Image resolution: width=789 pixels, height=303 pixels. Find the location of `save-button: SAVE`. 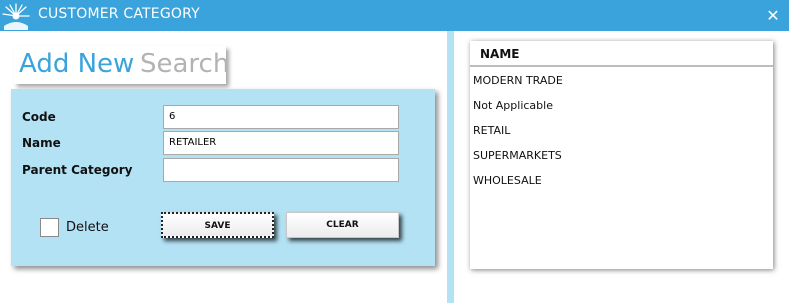

save-button: SAVE is located at coordinates (217, 225).